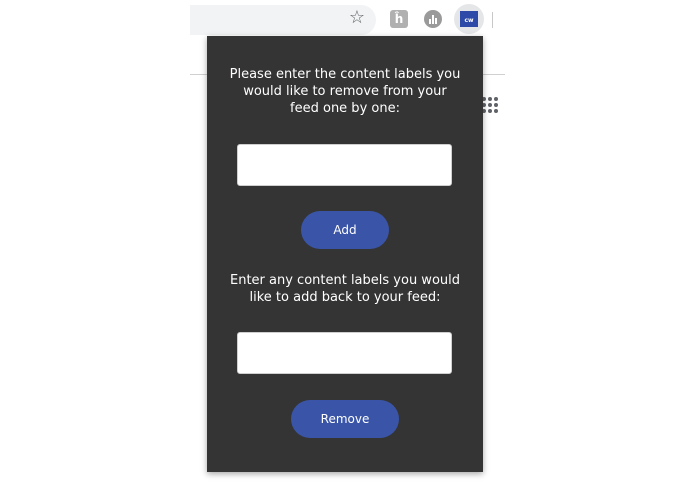  Describe the element at coordinates (491, 106) in the screenshot. I see `apps-grid-icon` at that location.